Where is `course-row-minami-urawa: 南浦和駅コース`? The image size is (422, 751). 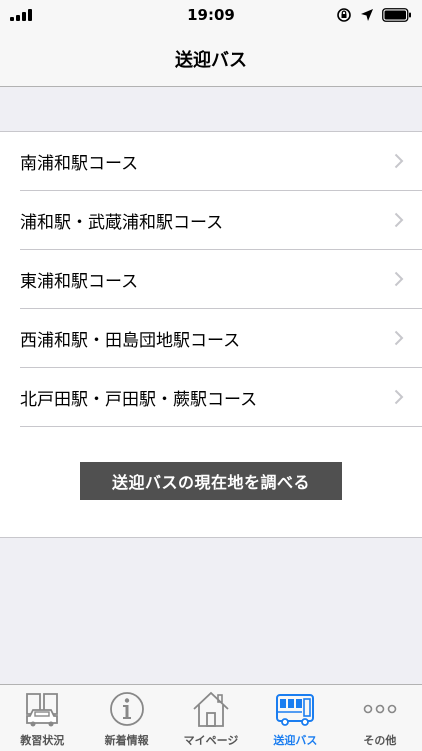
course-row-minami-urawa: 南浦和駅コース is located at coordinates (221, 161).